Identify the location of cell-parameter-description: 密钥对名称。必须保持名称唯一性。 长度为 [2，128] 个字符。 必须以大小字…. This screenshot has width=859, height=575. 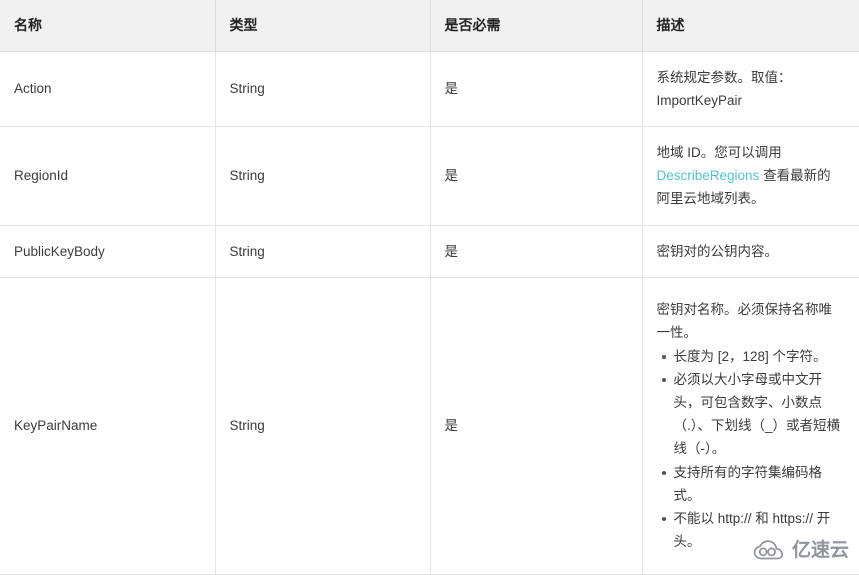
(750, 426).